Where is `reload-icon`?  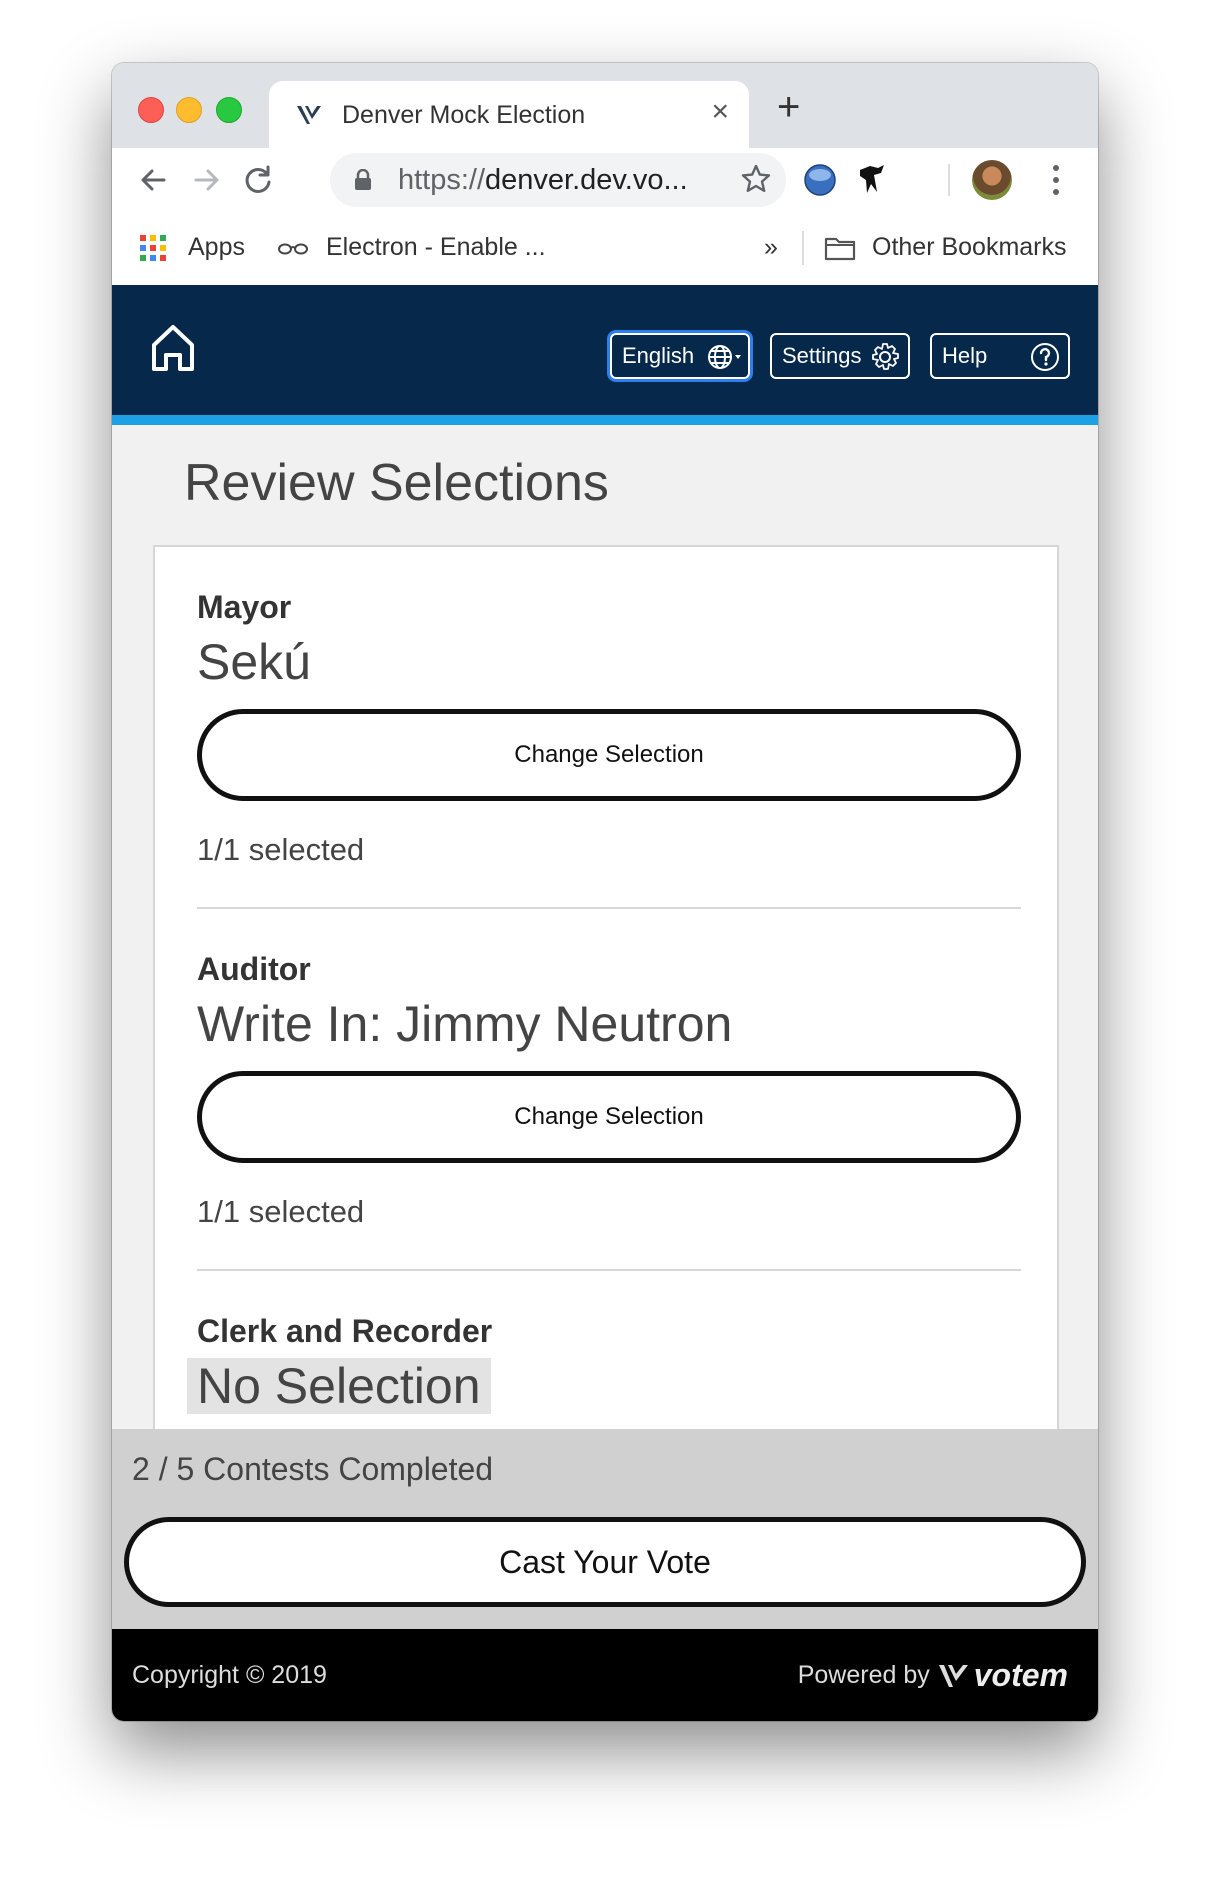 reload-icon is located at coordinates (258, 180).